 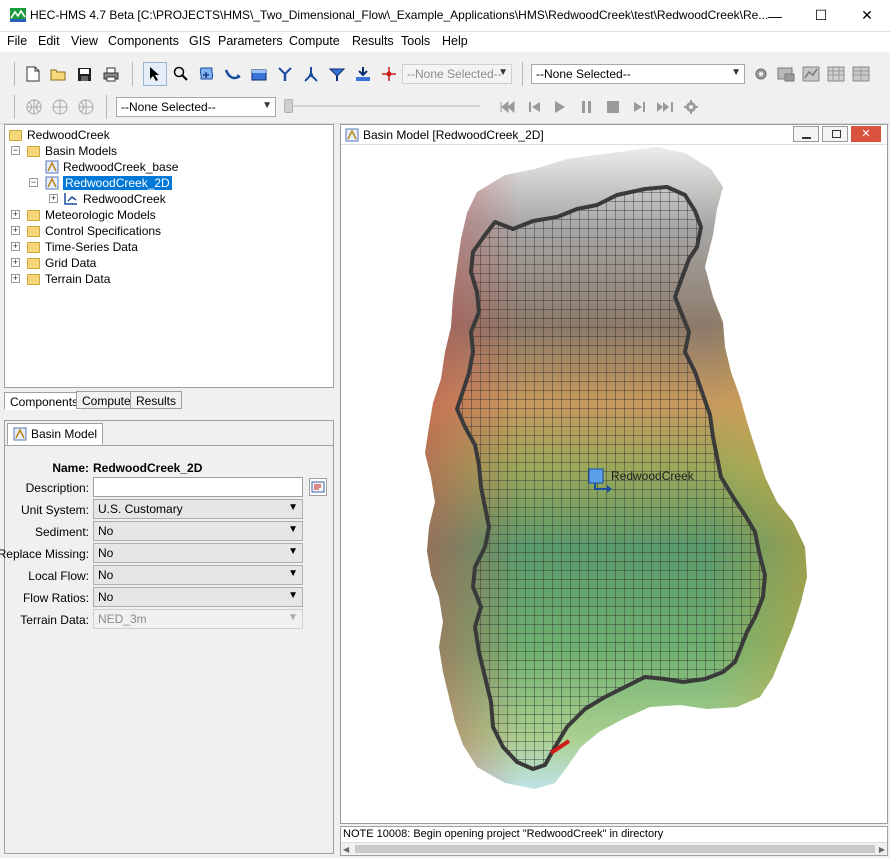 I want to click on tree-item-subbasin-redwoodcreek: RedwoodCreek, so click(x=114, y=199).